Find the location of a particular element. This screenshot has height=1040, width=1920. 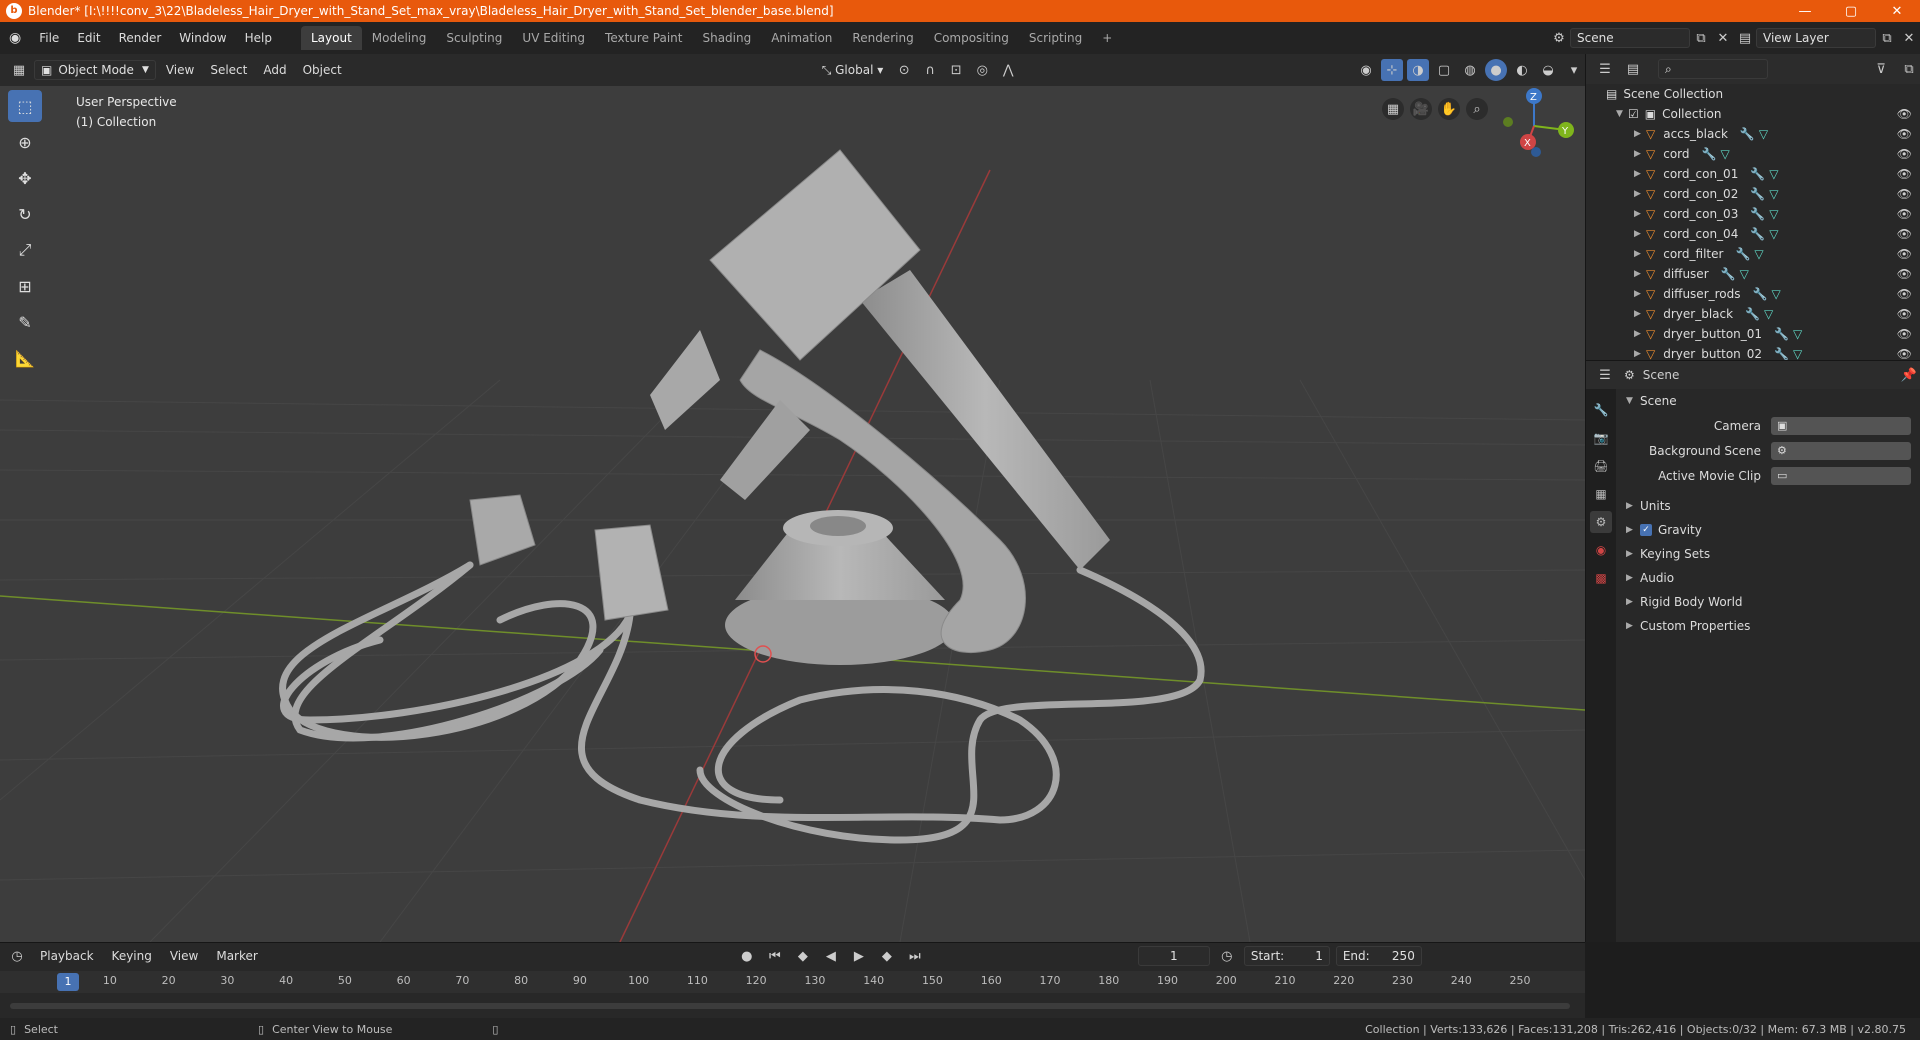

camera-view-icon: 🎥 is located at coordinates (1421, 109).